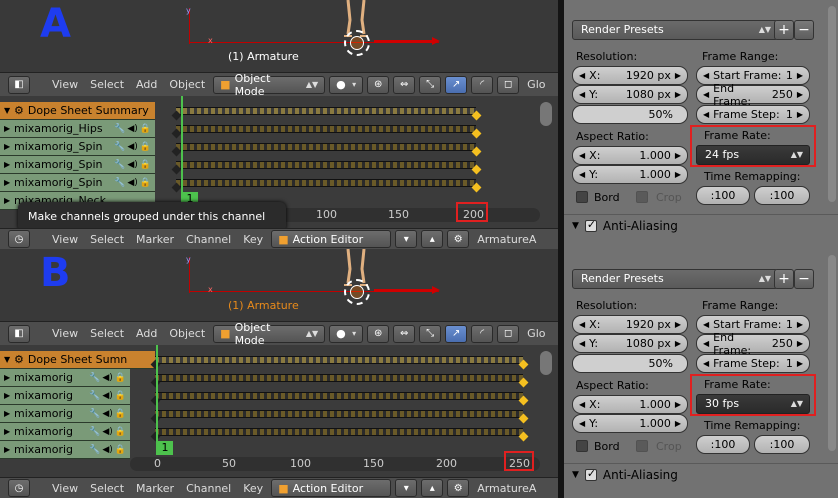  I want to click on remap-new-field: :100, so click(782, 195).